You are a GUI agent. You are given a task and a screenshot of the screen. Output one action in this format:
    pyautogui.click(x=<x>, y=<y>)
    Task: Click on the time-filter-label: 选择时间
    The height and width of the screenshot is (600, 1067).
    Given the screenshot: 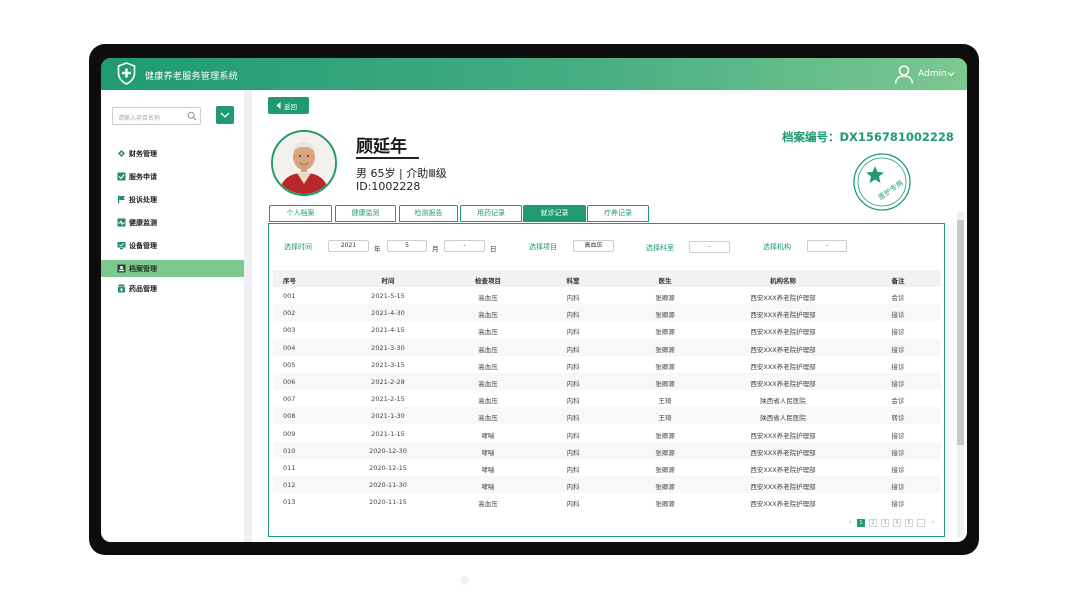 What is the action you would take?
    pyautogui.click(x=298, y=247)
    